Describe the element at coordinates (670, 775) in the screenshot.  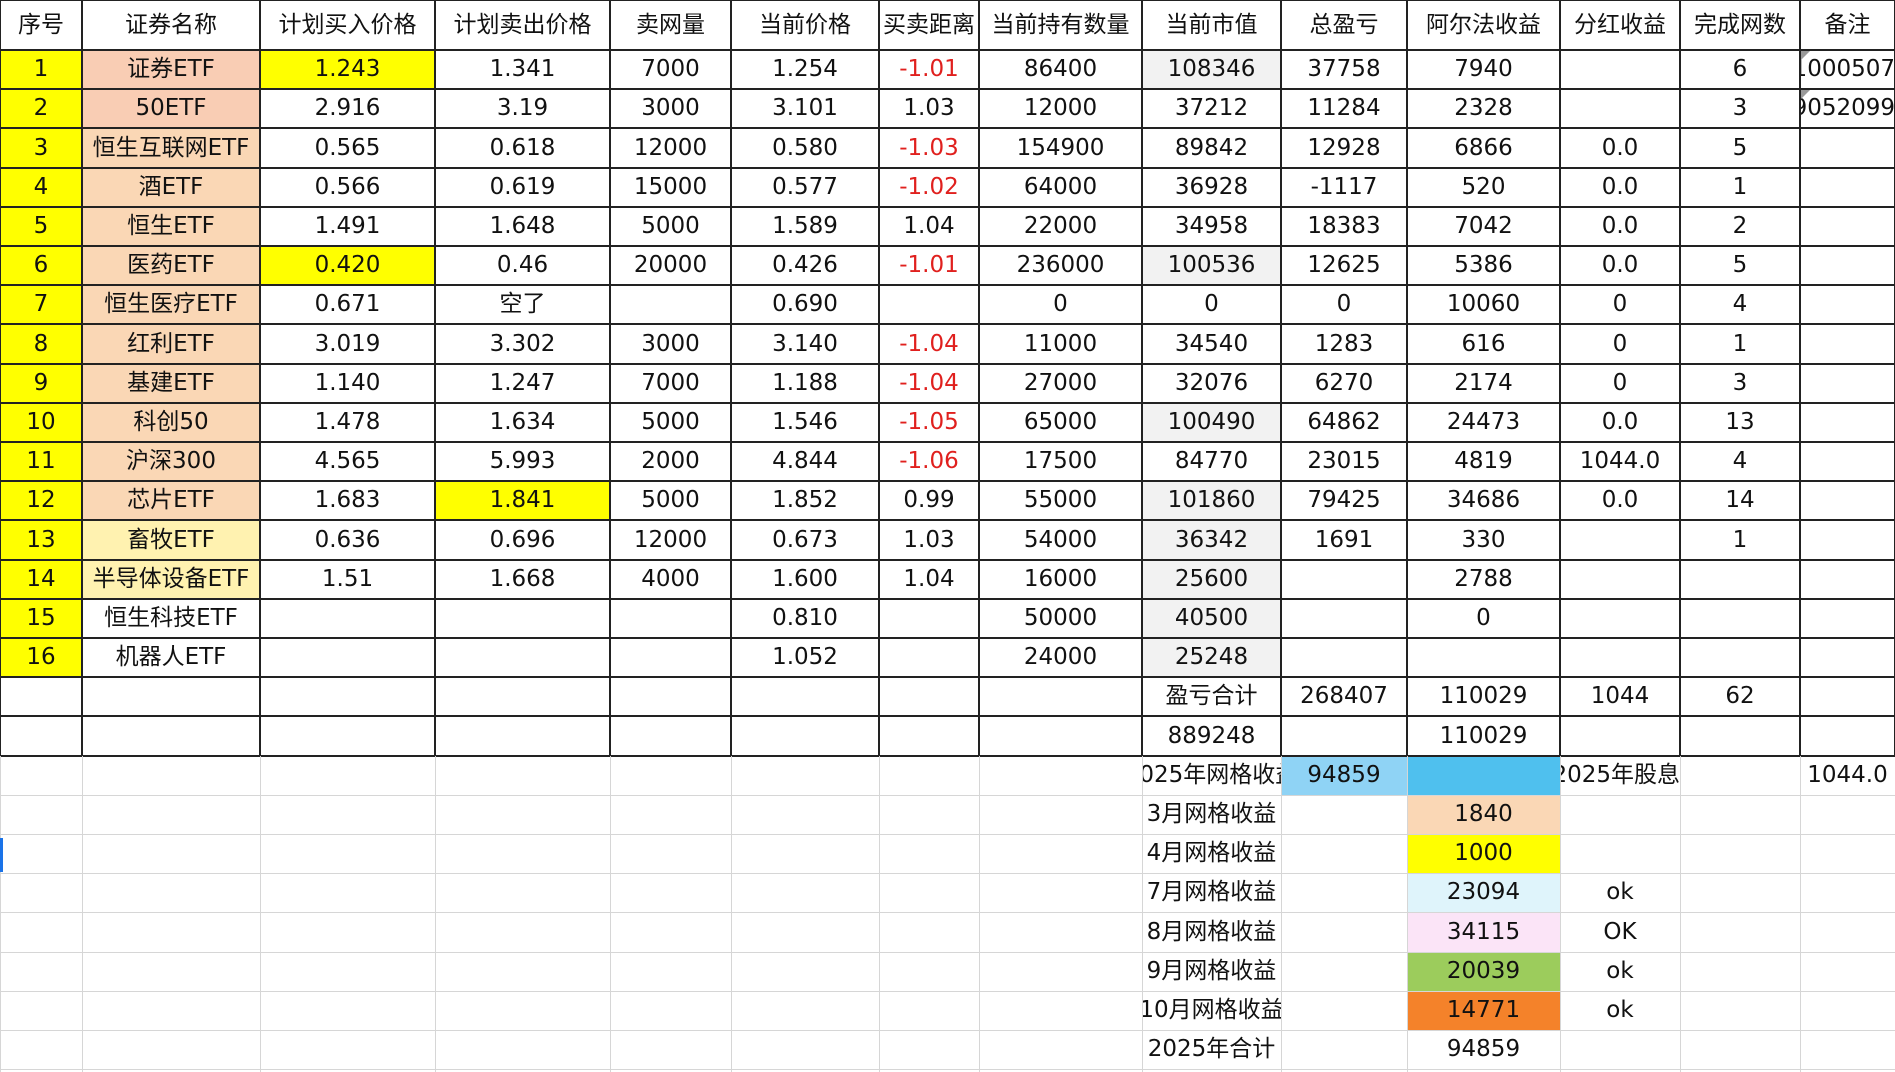
I see `cell-r19-c4` at that location.